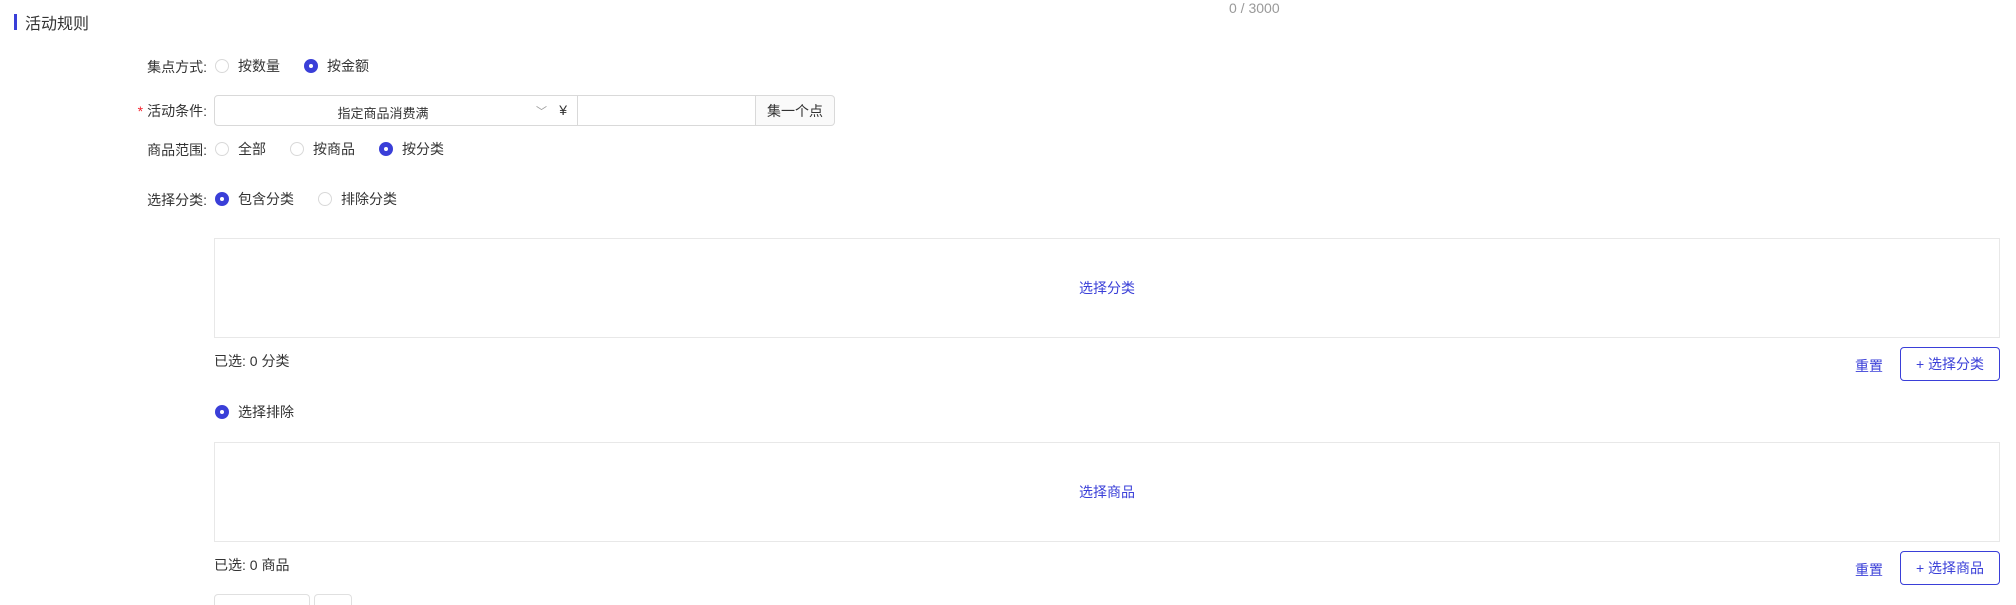 Image resolution: width=2016 pixels, height=605 pixels. Describe the element at coordinates (667, 110) in the screenshot. I see `amount-input` at that location.